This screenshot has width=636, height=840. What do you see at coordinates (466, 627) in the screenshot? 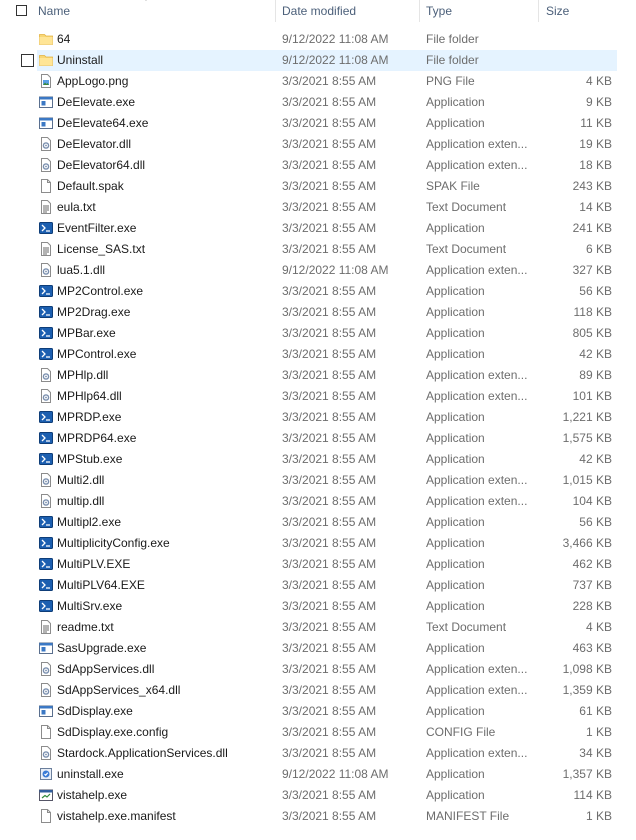
I see `file-type: Text Document` at bounding box center [466, 627].